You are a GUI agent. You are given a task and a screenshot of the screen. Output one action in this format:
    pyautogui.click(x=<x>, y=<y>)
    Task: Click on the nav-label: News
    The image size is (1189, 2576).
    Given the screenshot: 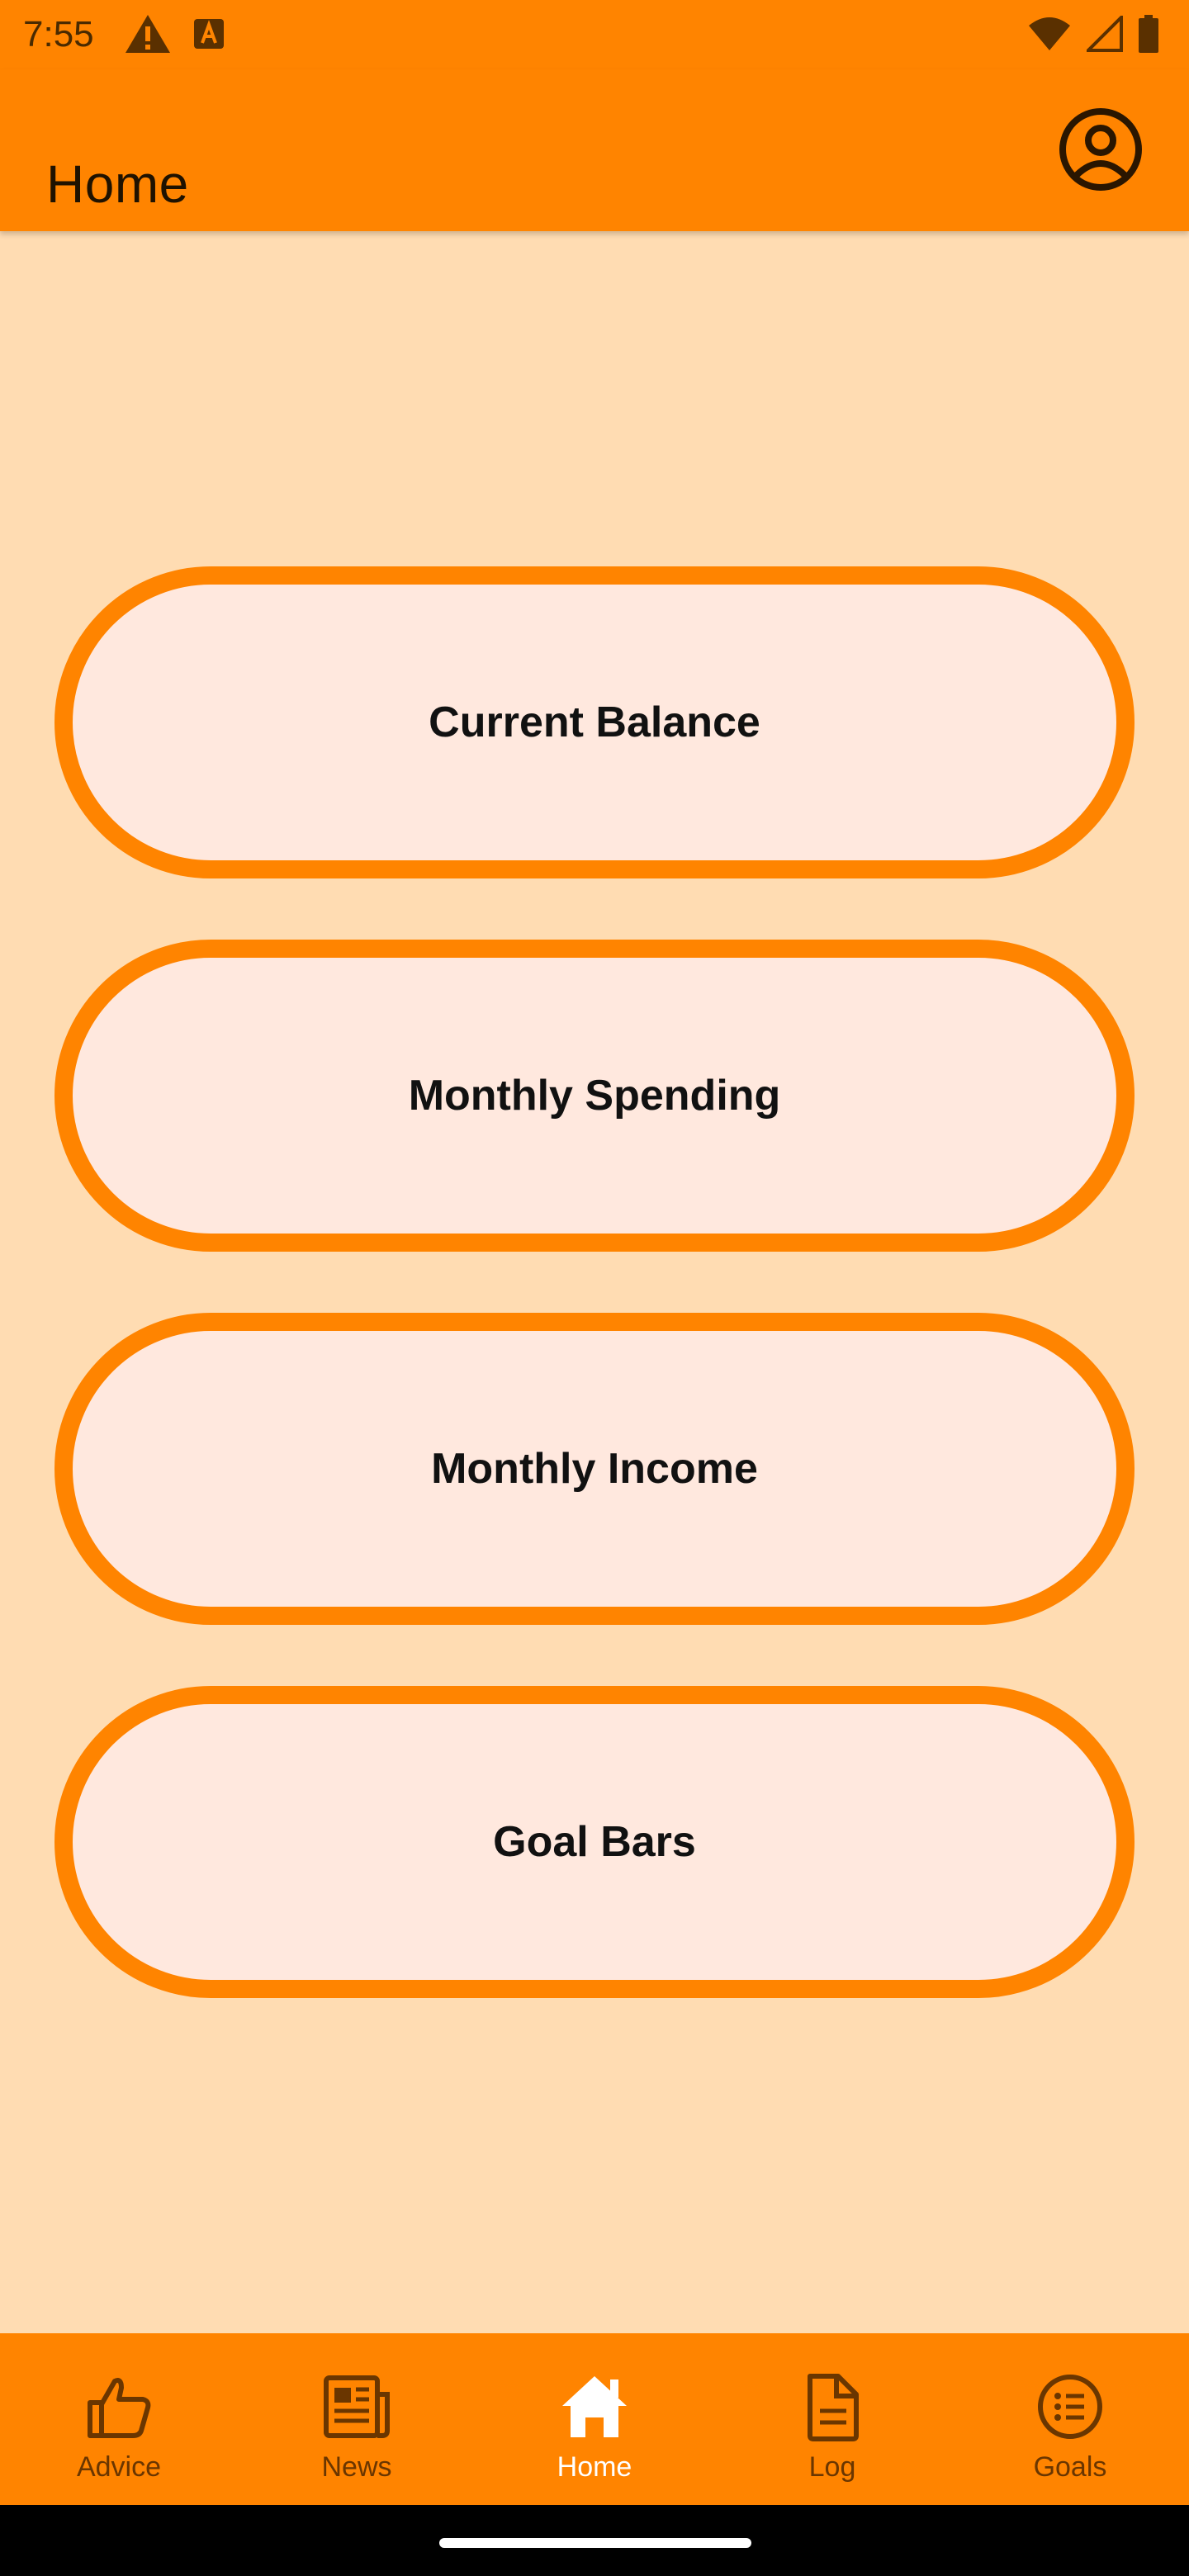 What is the action you would take?
    pyautogui.click(x=356, y=2467)
    